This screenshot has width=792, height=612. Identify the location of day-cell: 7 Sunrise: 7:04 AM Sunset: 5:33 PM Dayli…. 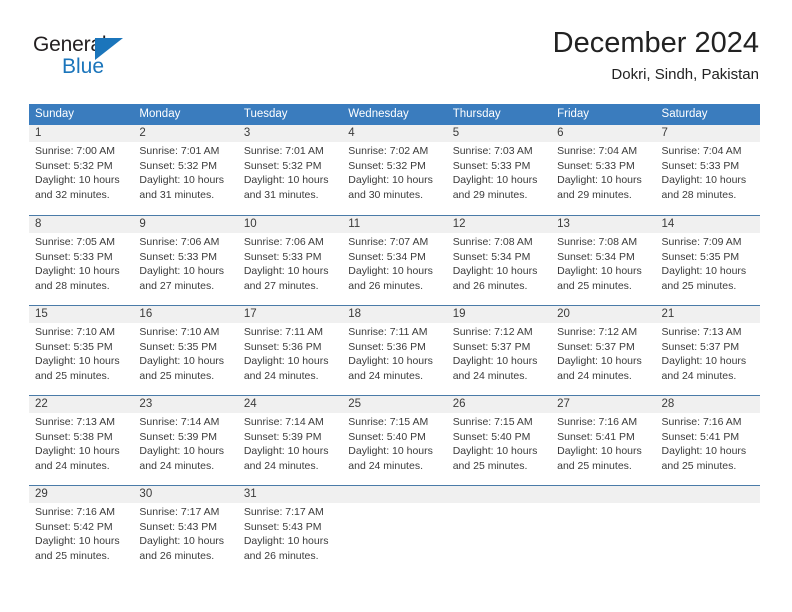
(708, 170).